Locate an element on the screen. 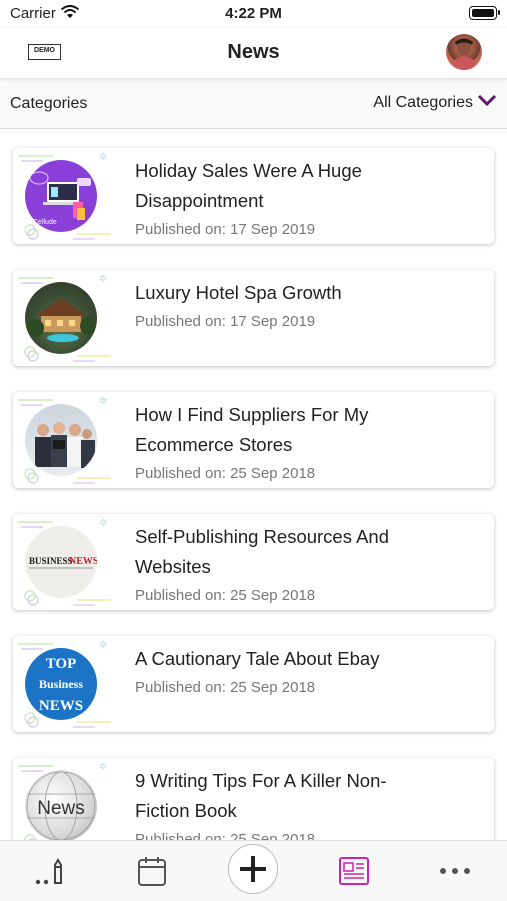 The height and width of the screenshot is (901, 507). avatar is located at coordinates (464, 52).